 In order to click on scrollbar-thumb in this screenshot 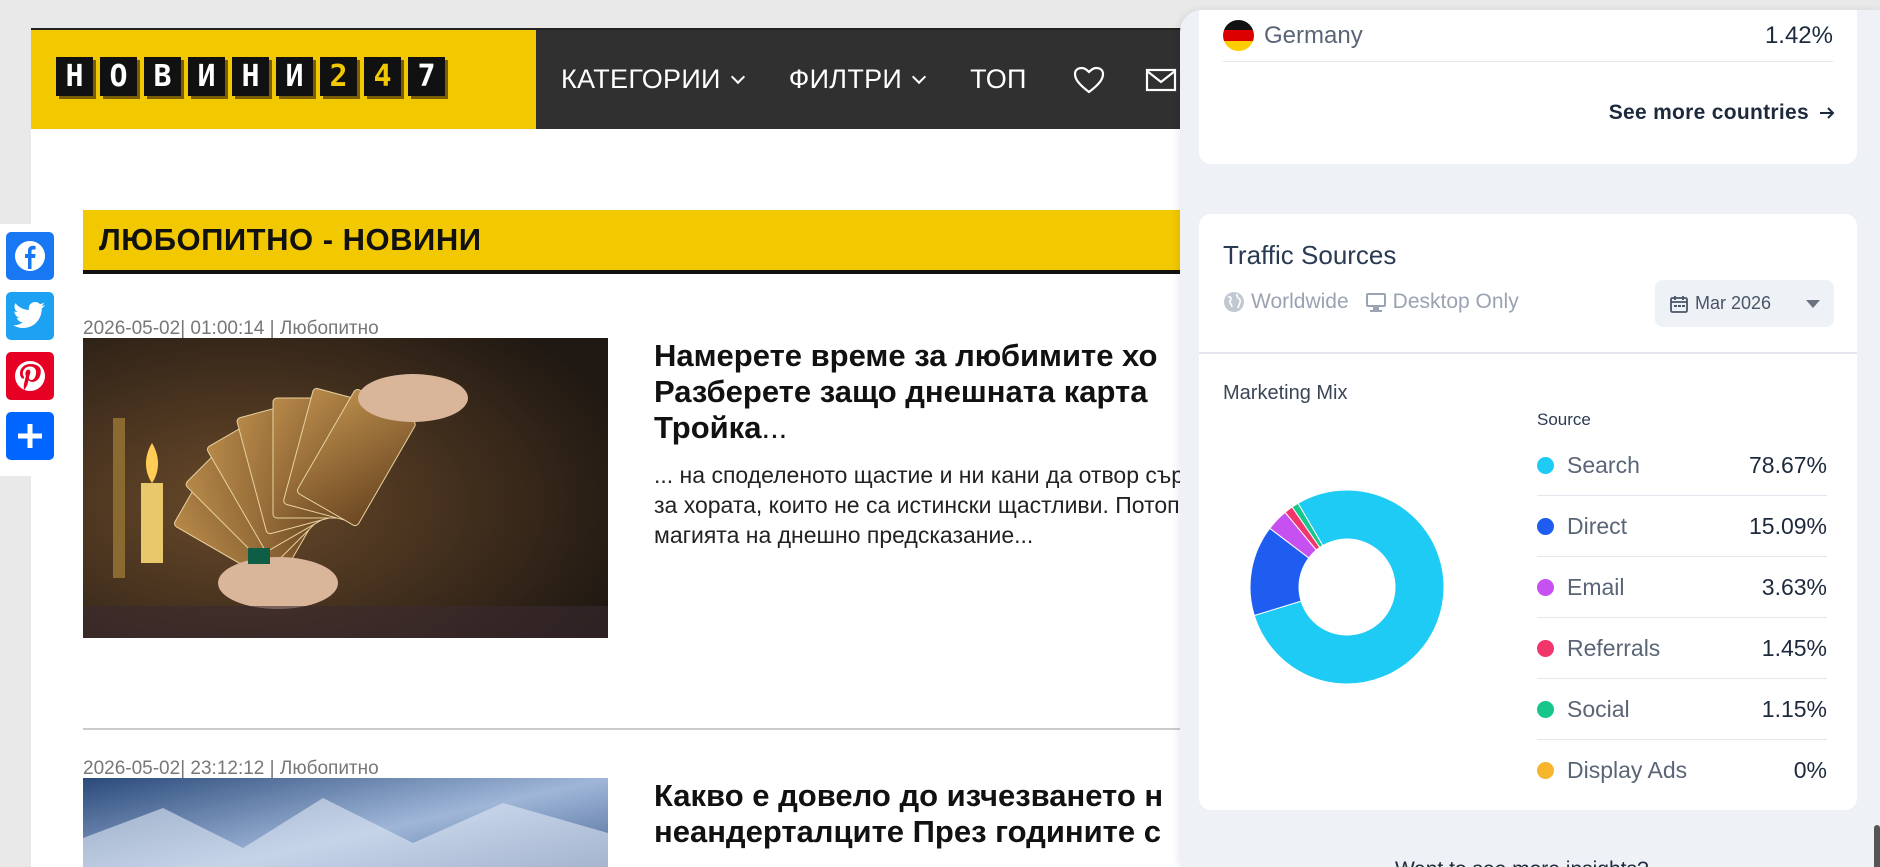, I will do `click(1877, 846)`.